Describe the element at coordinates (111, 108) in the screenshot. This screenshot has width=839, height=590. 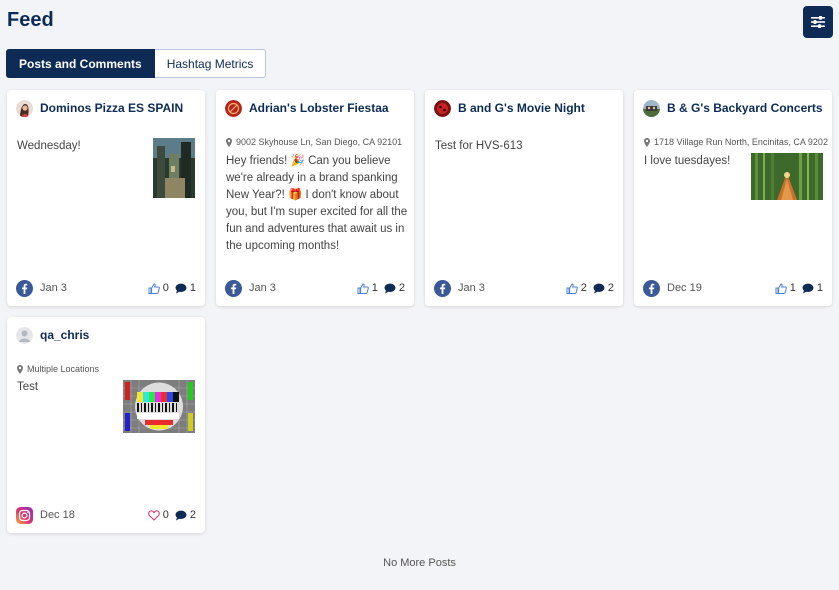
I see `post-author: Dominos Pizza ES SPAIN` at that location.